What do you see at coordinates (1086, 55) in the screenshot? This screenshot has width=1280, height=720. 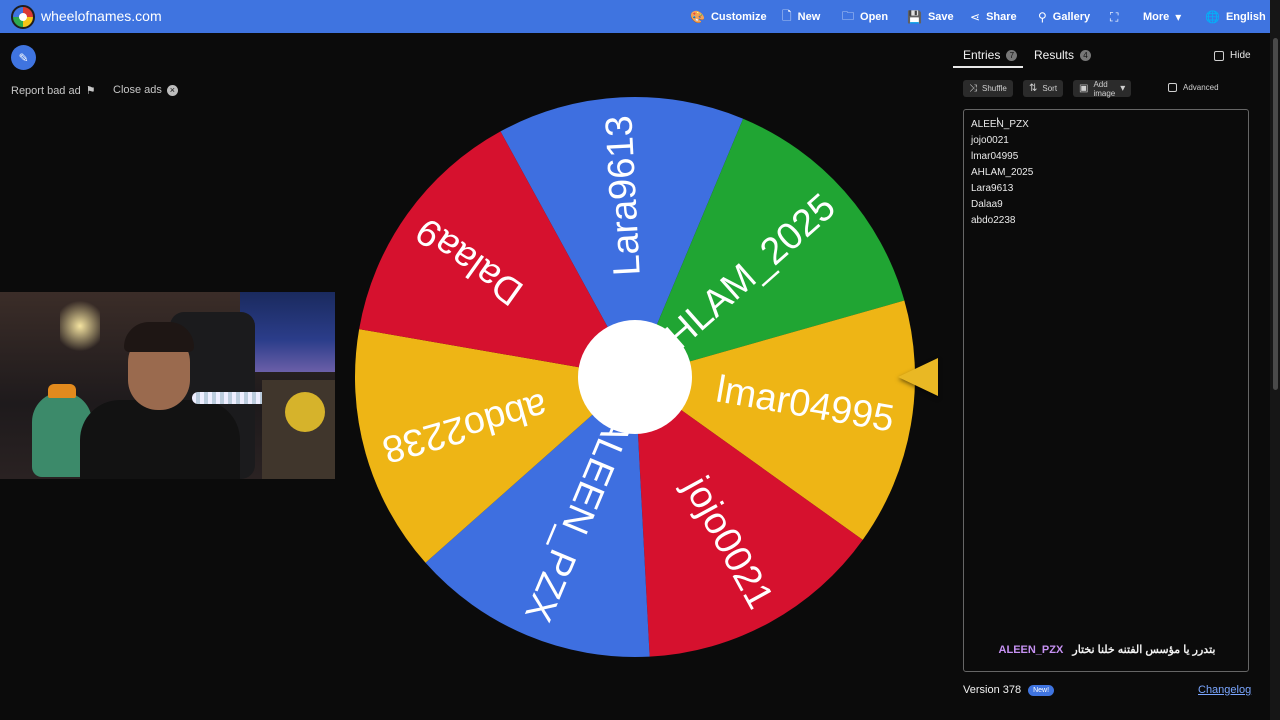 I see `results-count-badge: 4` at bounding box center [1086, 55].